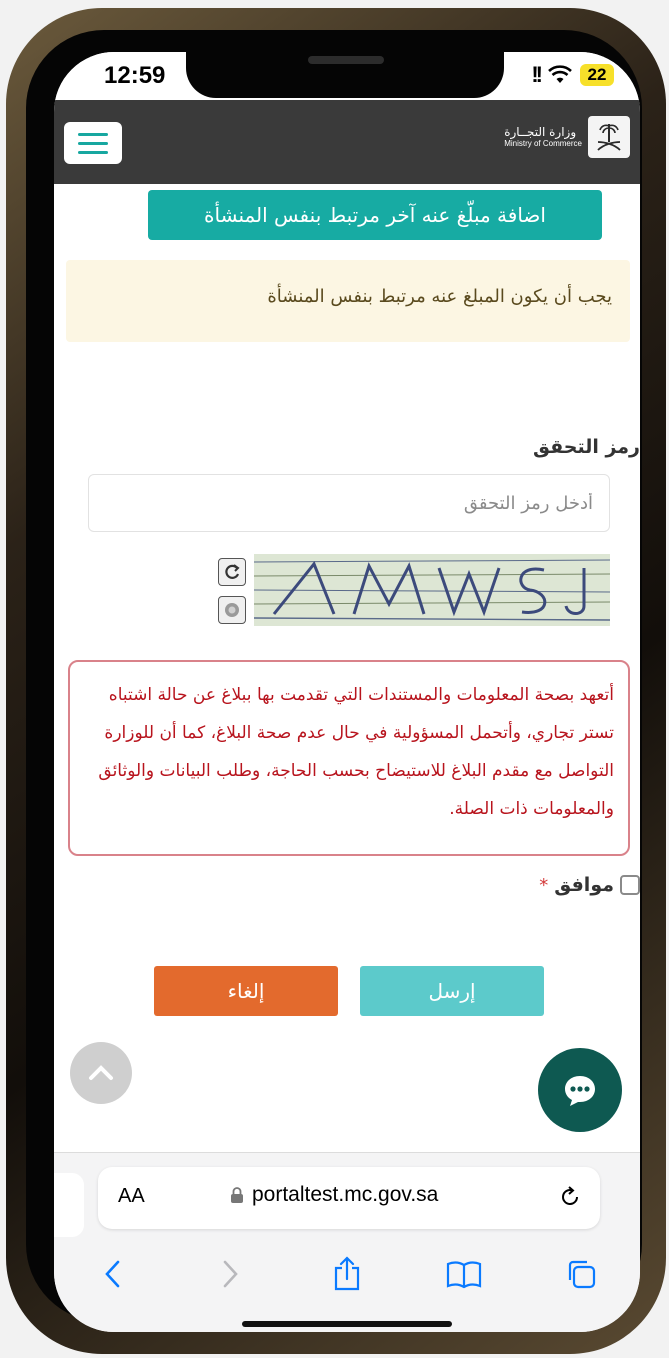 Image resolution: width=669 pixels, height=1358 pixels. I want to click on chevron-up-icon, so click(101, 1072).